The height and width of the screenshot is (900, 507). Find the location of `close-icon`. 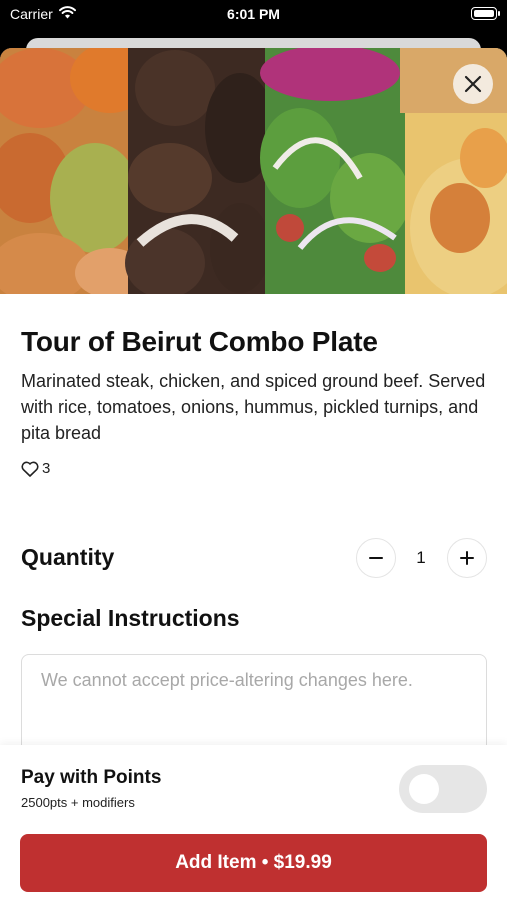

close-icon is located at coordinates (473, 84).